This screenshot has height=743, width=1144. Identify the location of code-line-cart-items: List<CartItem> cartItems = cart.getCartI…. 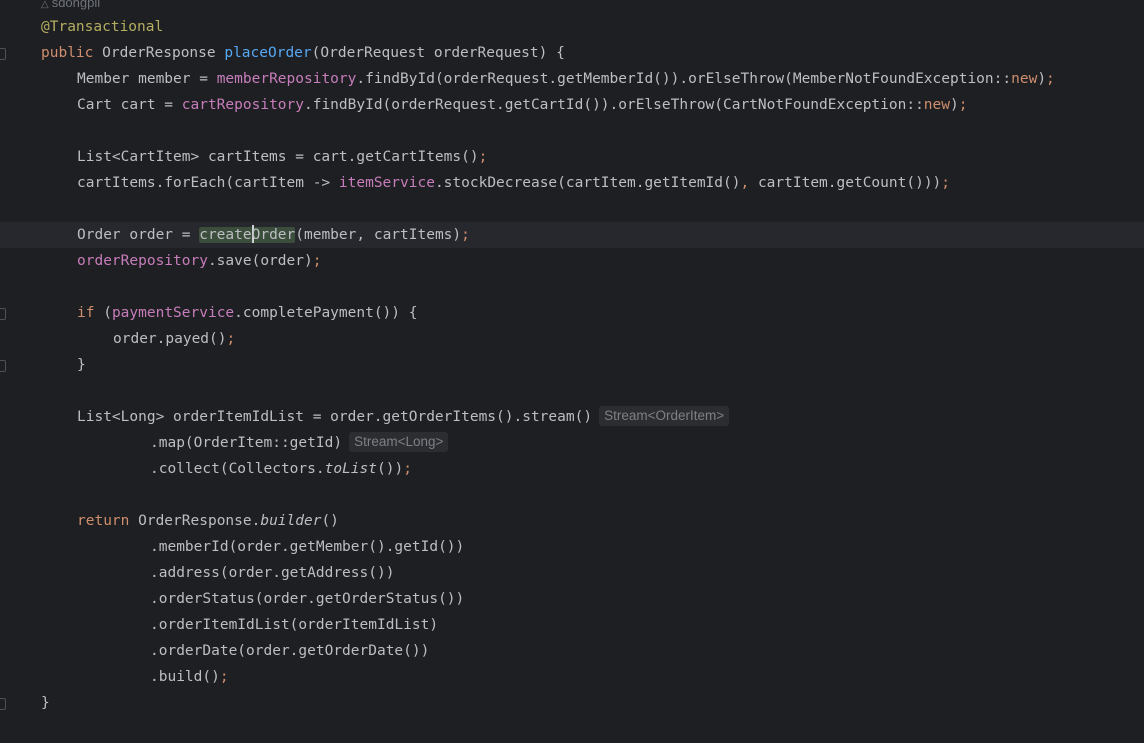
(572, 157).